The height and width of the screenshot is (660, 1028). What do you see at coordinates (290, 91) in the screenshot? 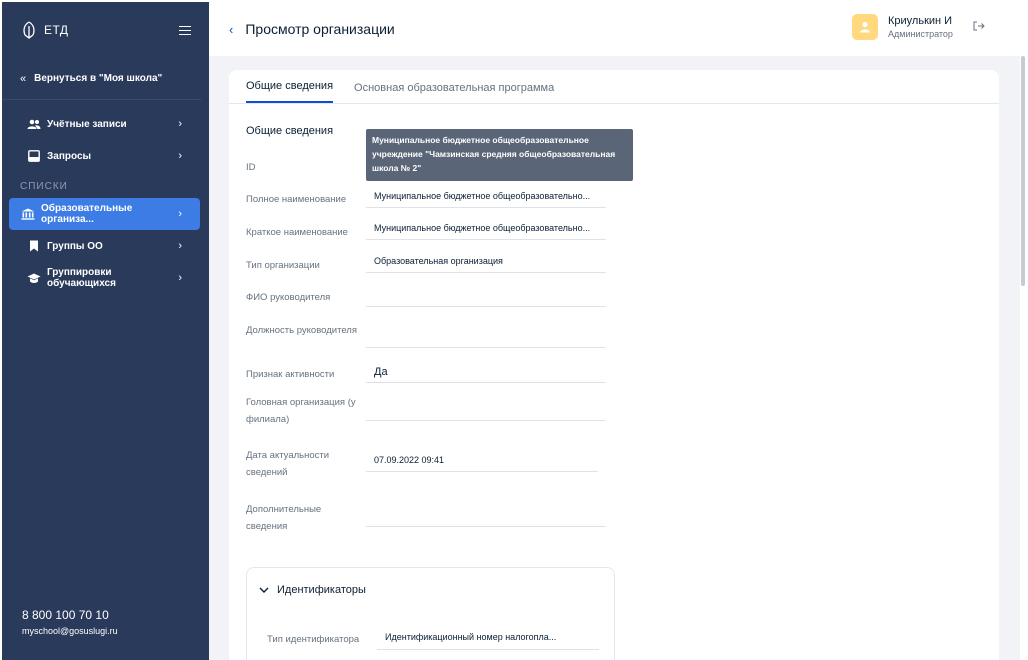
I see `tab-general-info: Общие сведения` at bounding box center [290, 91].